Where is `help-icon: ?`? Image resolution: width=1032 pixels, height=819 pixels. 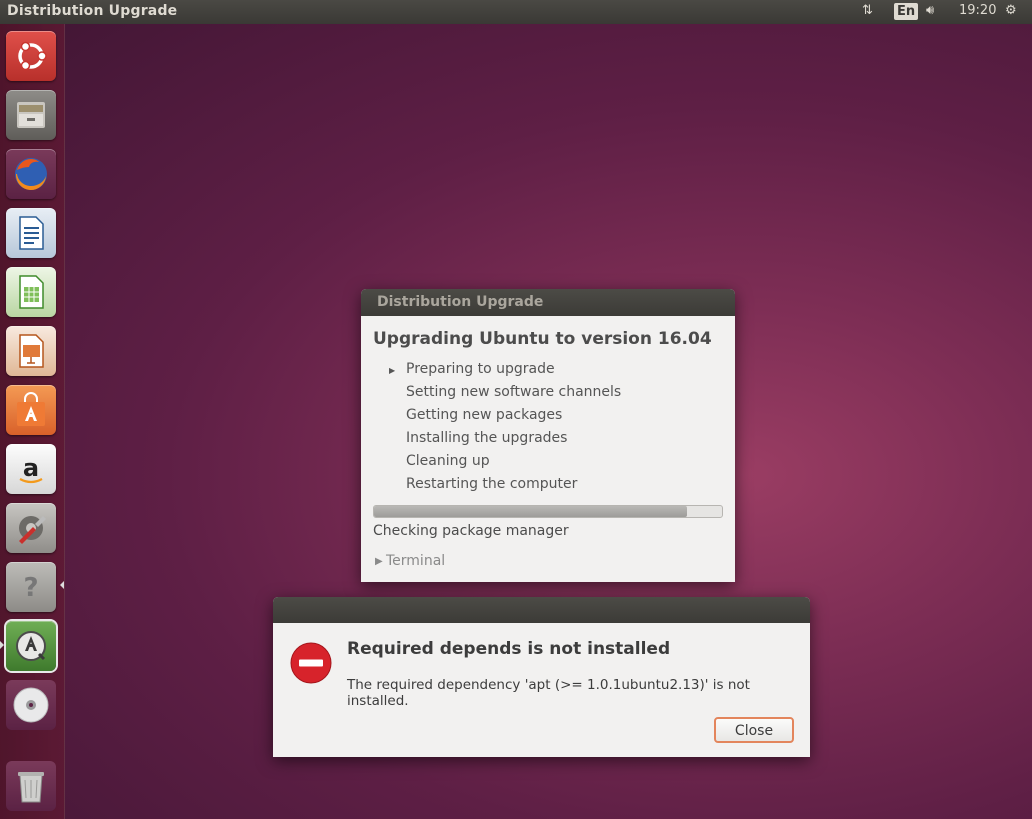
help-icon: ? is located at coordinates (31, 587).